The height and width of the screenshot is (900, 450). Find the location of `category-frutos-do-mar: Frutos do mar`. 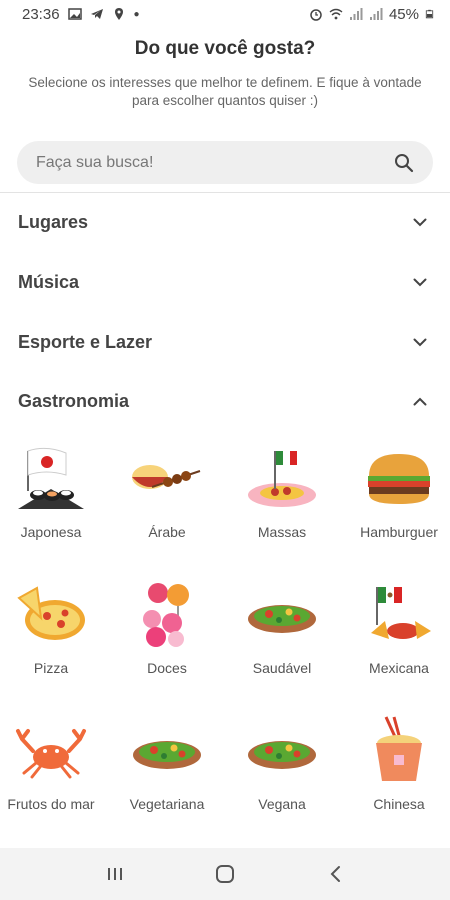

category-frutos-do-mar: Frutos do mar is located at coordinates (53, 761).